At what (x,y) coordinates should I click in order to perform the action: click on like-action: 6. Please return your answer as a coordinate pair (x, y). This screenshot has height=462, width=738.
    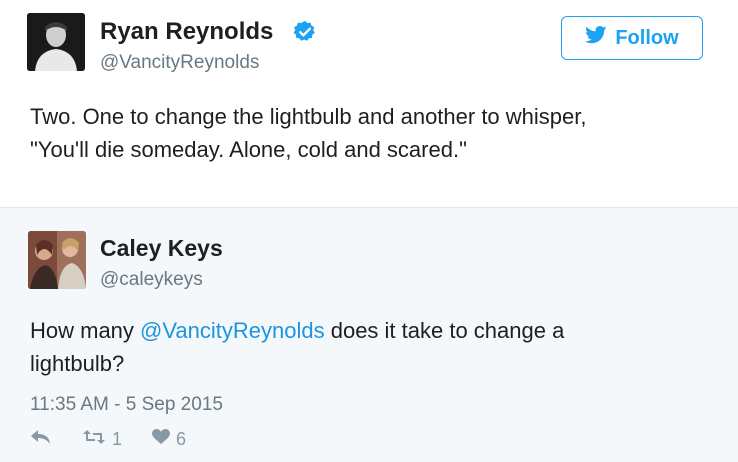
    Looking at the image, I should click on (169, 439).